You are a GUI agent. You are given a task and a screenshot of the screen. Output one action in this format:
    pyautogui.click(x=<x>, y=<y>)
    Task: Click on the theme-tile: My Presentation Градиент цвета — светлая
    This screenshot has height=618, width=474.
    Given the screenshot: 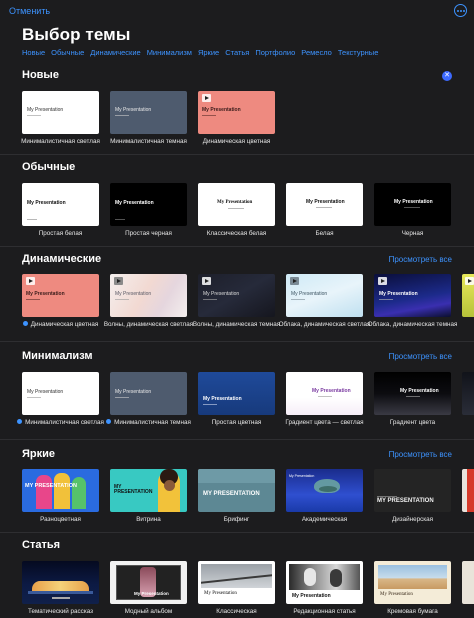 What is the action you would take?
    pyautogui.click(x=324, y=399)
    